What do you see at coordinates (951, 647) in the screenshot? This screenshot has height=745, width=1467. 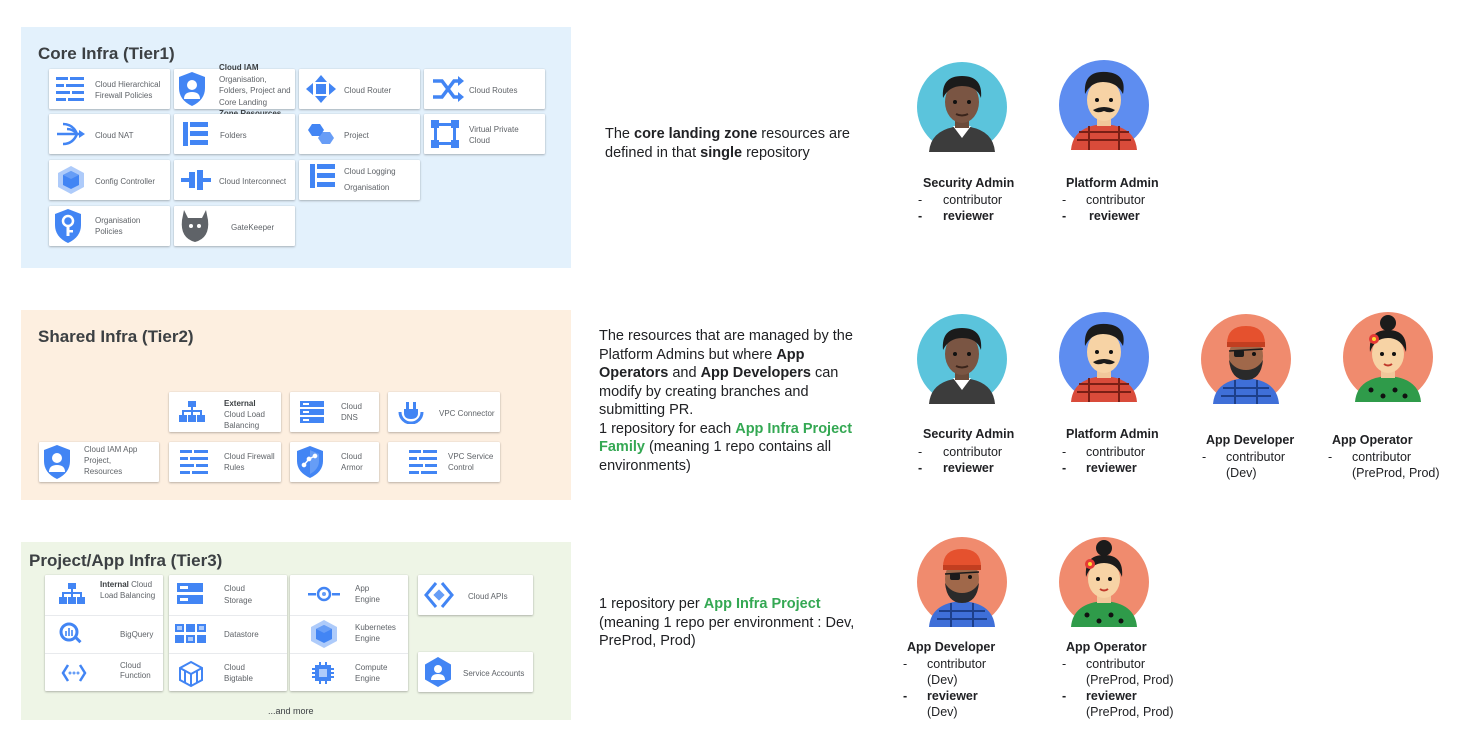 I see `role-name-app-developer: App Developer` at bounding box center [951, 647].